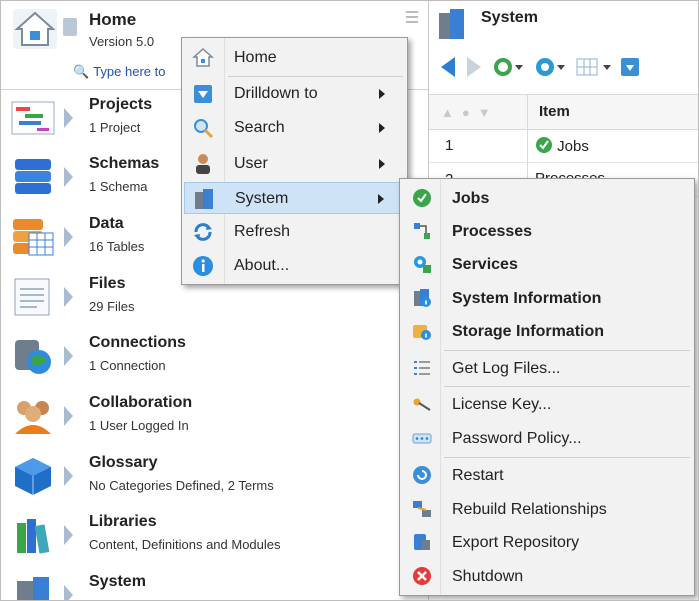 The height and width of the screenshot is (601, 699). I want to click on menu-item-label: Services, so click(485, 264).